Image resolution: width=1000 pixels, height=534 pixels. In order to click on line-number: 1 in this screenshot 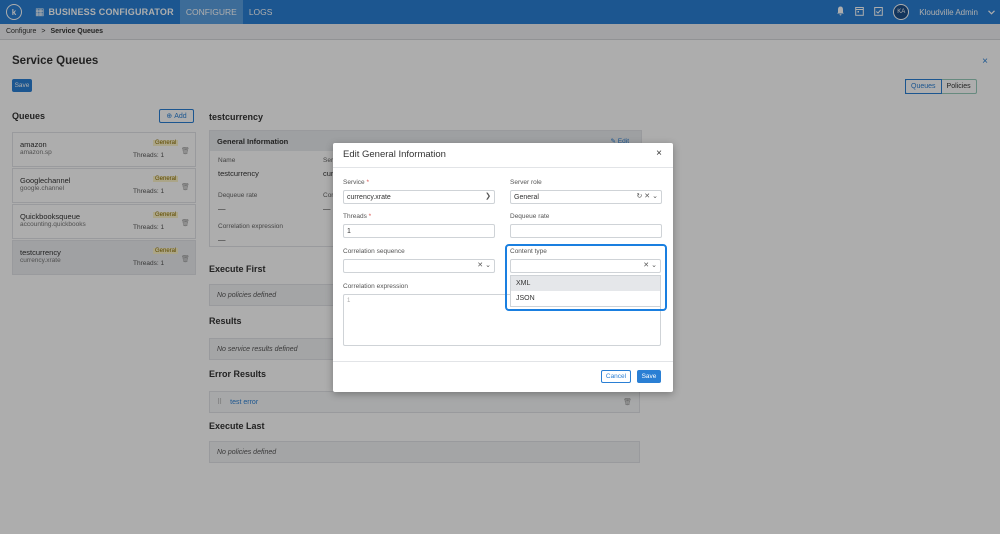, I will do `click(349, 301)`.